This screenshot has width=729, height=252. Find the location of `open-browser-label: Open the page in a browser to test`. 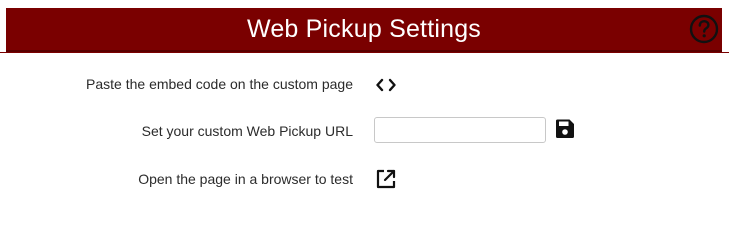

open-browser-label: Open the page in a browser to test is located at coordinates (245, 179).